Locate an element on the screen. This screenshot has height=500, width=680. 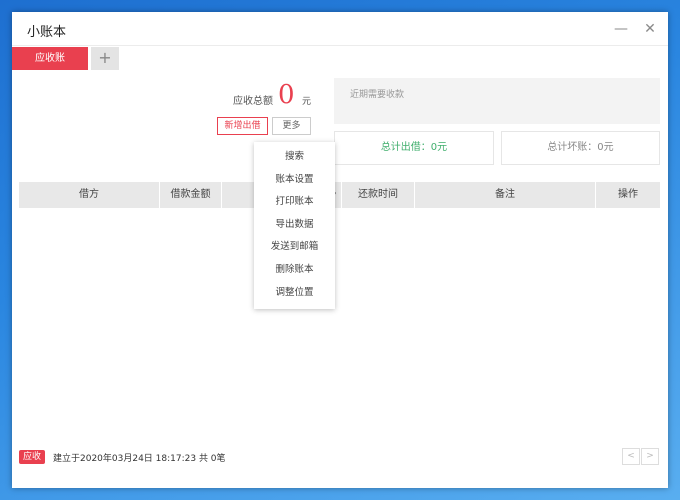
column-notes: 备注 is located at coordinates (505, 195).